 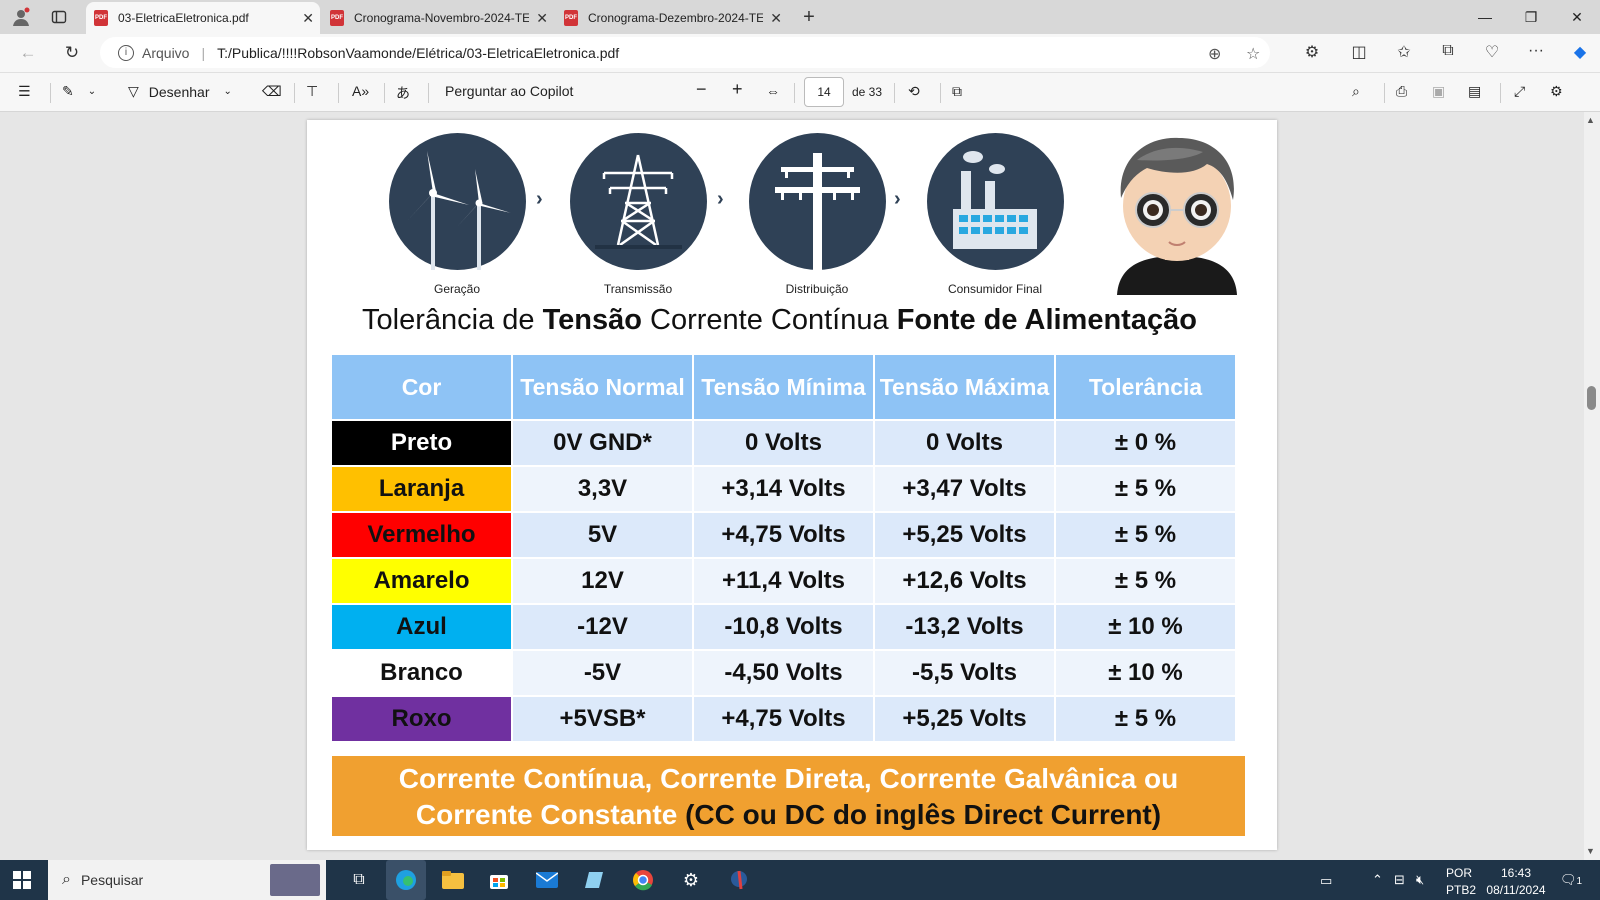 I want to click on favorite-star-icon: ☆, so click(x=1253, y=54).